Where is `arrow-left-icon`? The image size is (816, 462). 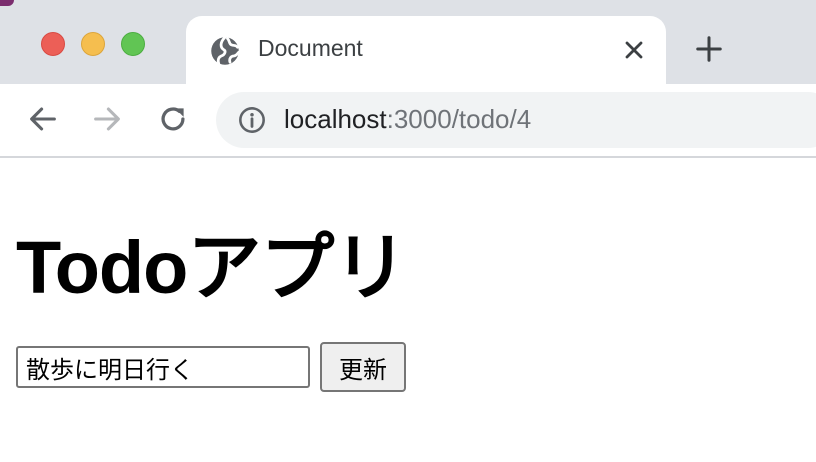
arrow-left-icon is located at coordinates (43, 119).